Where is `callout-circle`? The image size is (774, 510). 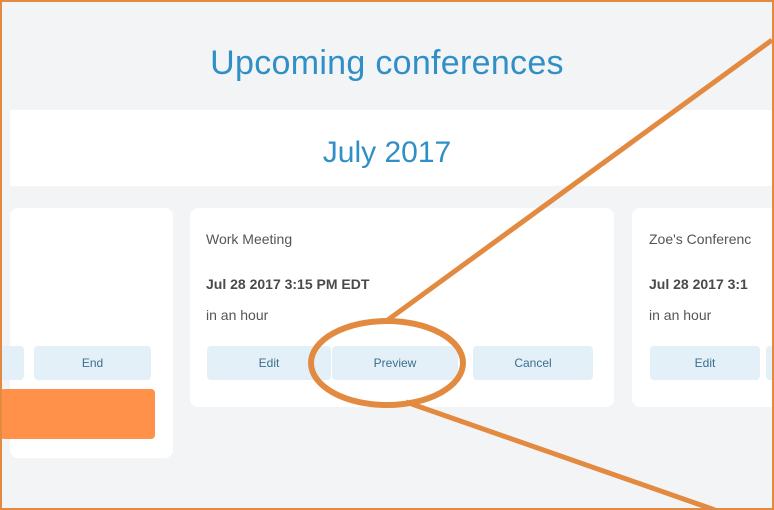 callout-circle is located at coordinates (387, 363).